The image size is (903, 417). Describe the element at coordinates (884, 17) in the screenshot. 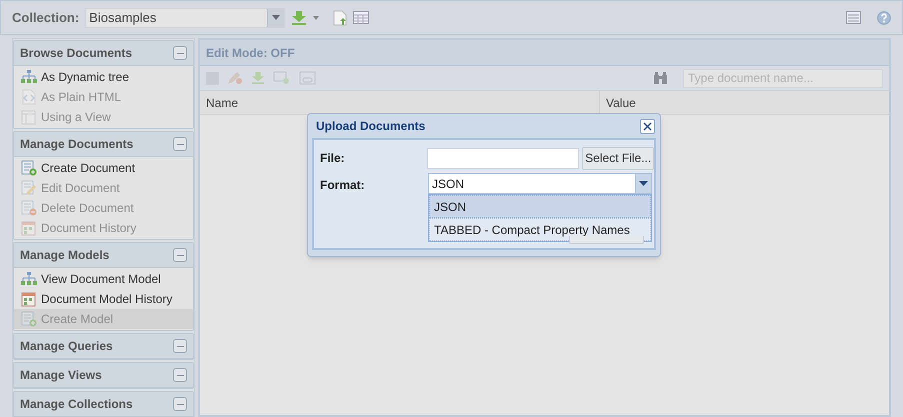

I see `help-icon` at that location.